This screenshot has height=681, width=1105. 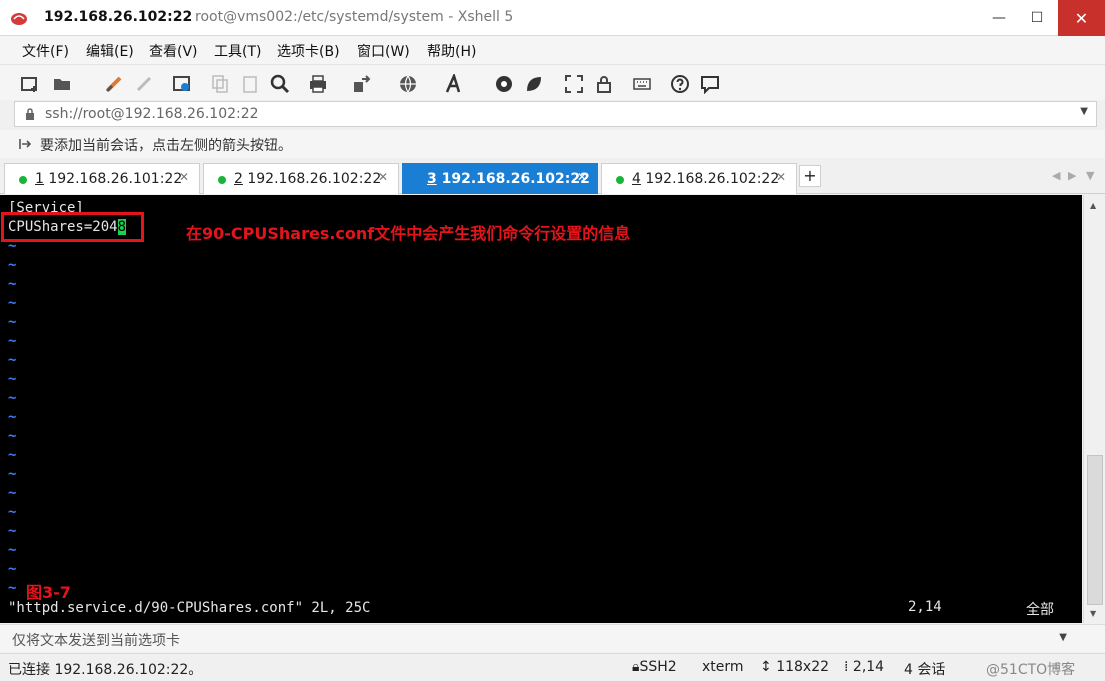 I want to click on maximize-button: ☐, so click(x=1037, y=18).